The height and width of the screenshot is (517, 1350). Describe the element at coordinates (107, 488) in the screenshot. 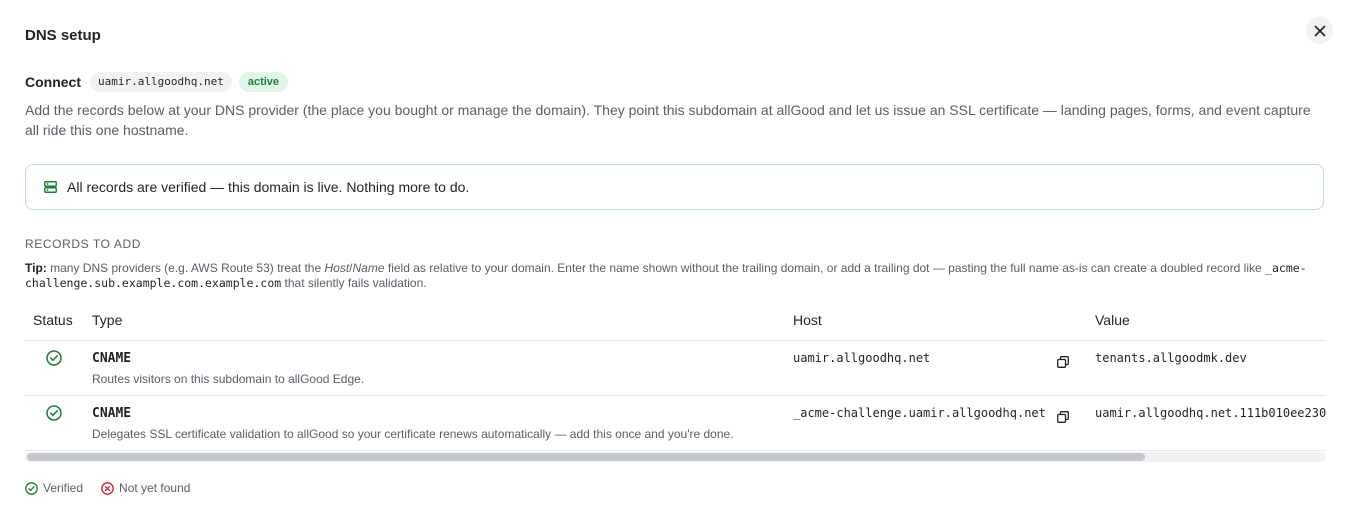

I see `x-circle-icon` at that location.